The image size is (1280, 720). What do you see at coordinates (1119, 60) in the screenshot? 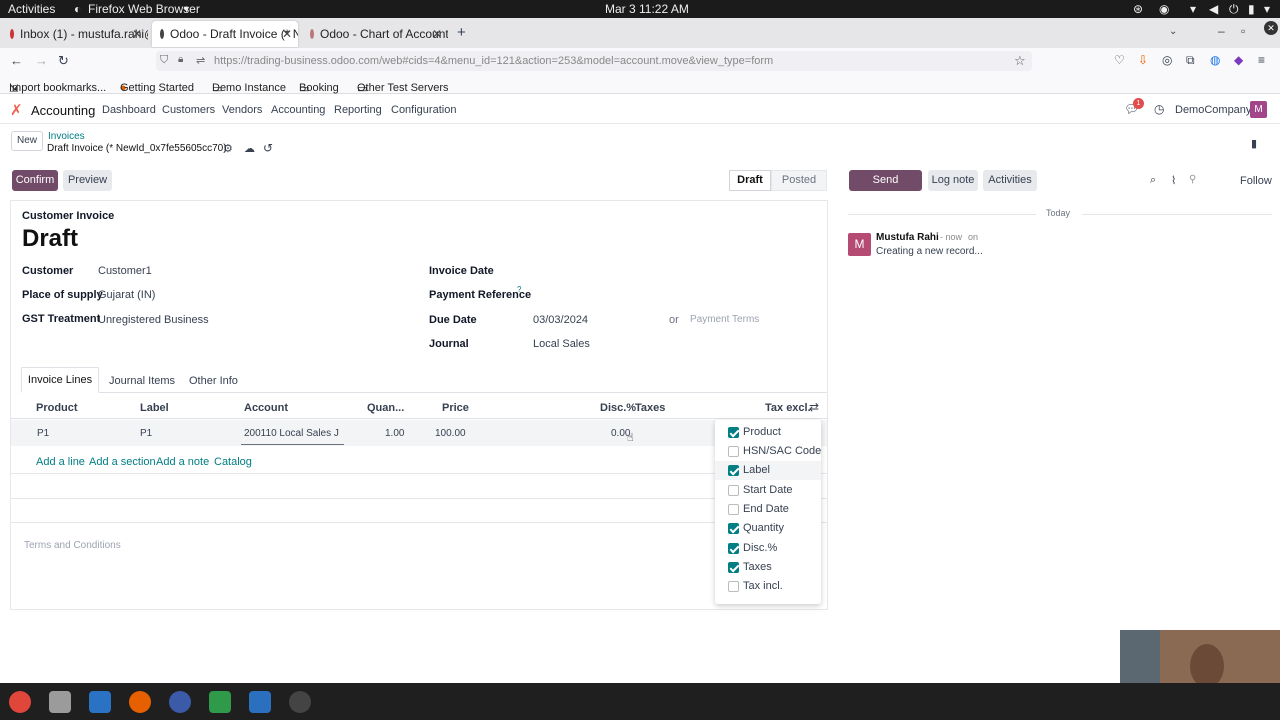
I see `pocket-icon: ♡` at bounding box center [1119, 60].